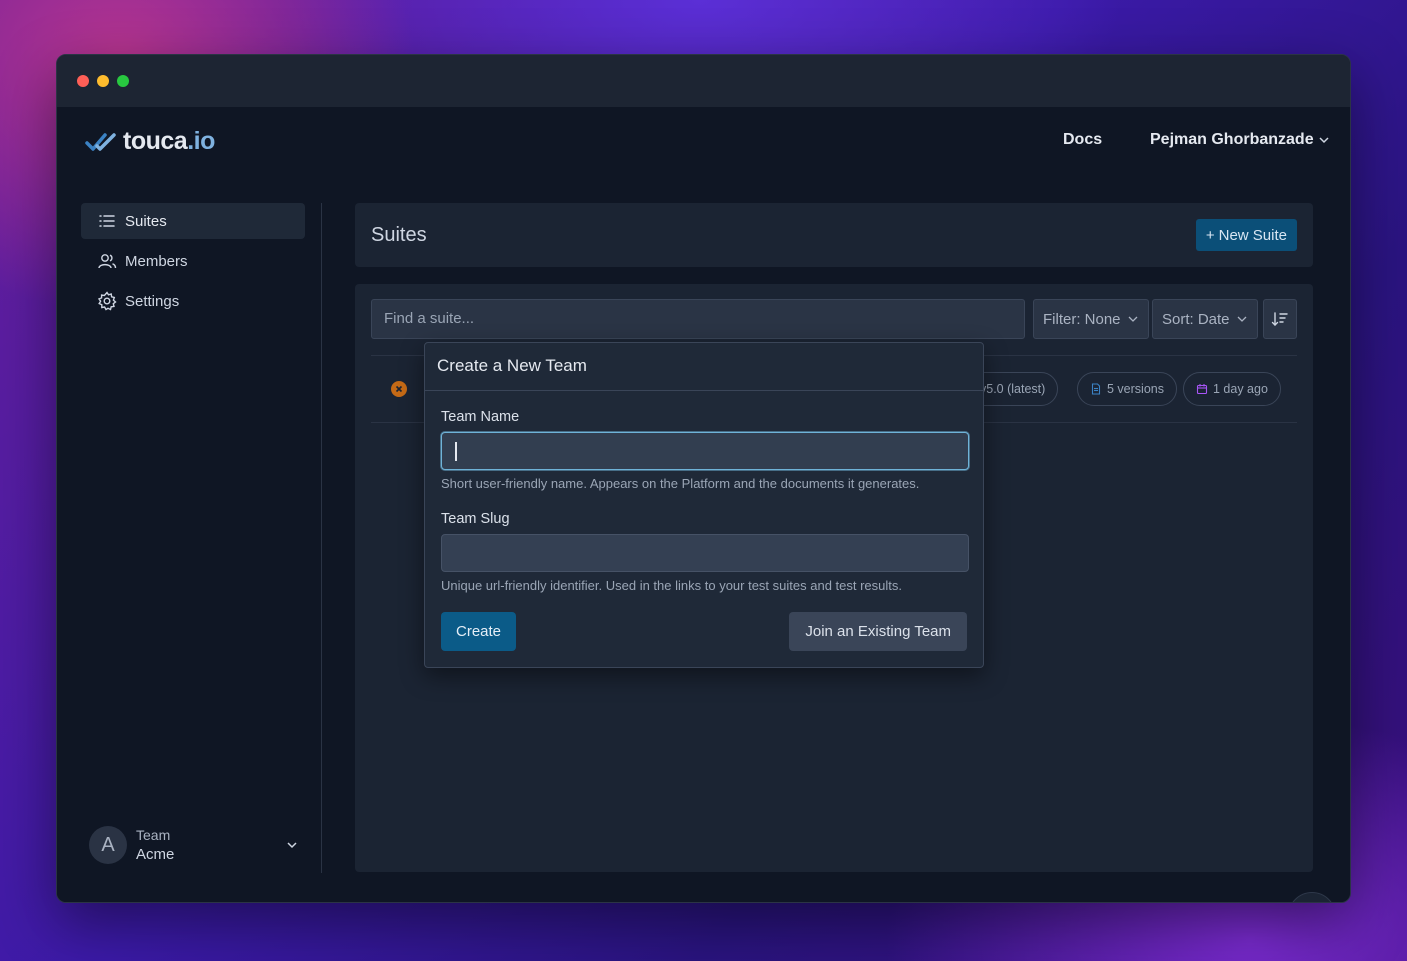 This screenshot has height=961, width=1407. What do you see at coordinates (456, 451) in the screenshot?
I see `text-caret` at bounding box center [456, 451].